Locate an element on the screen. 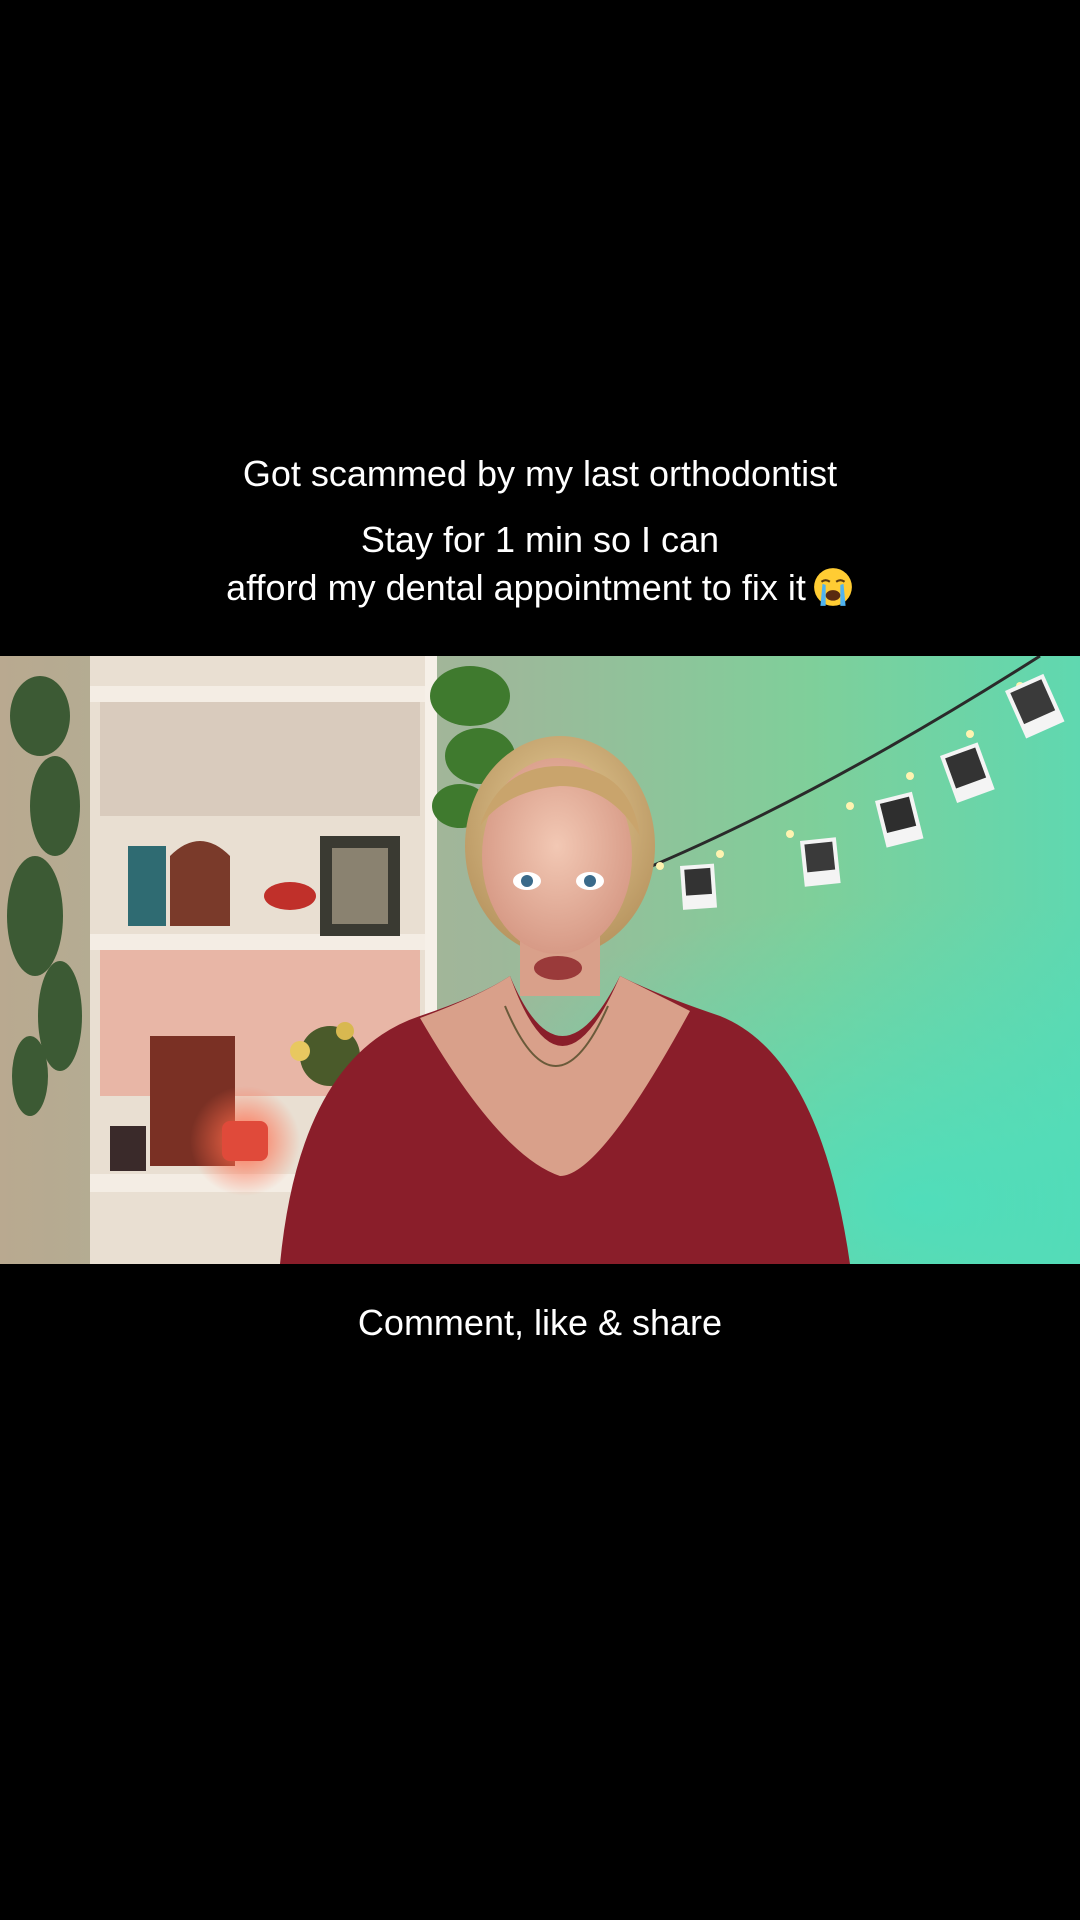 Image resolution: width=1080 pixels, height=1920 pixels. caption-line-3-wrapper: afford my dental appointment to fix it is located at coordinates (540, 588).